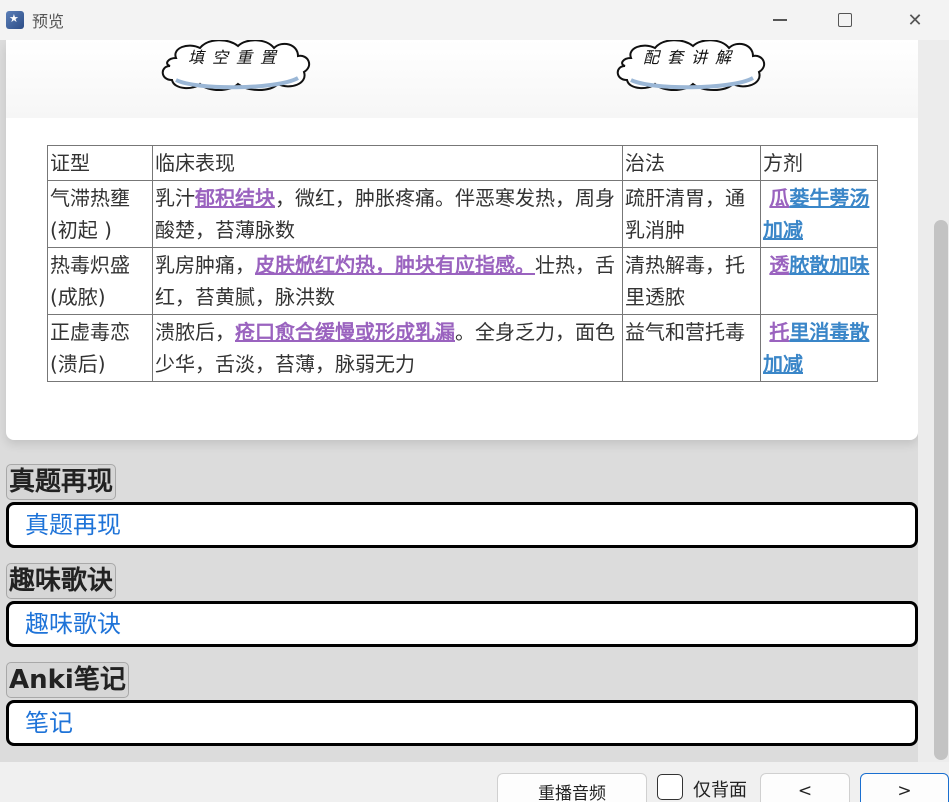 The image size is (949, 802). Describe the element at coordinates (345, 332) in the screenshot. I see `symptom-keyword: 疮口愈合缓慢或形成乳漏` at that location.